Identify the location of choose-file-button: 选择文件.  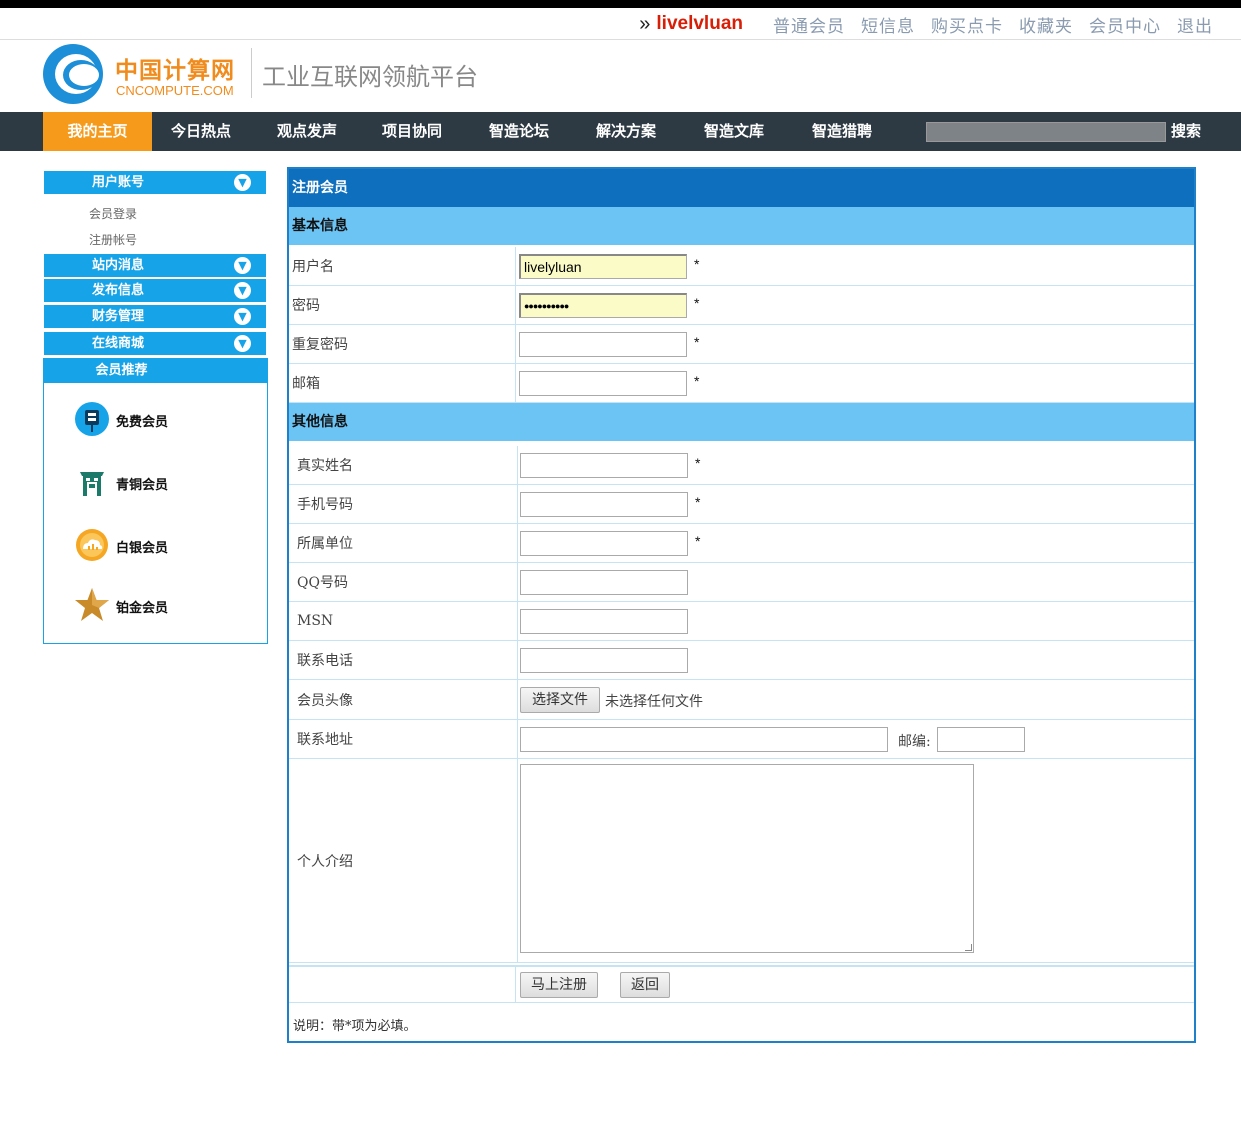
(560, 700).